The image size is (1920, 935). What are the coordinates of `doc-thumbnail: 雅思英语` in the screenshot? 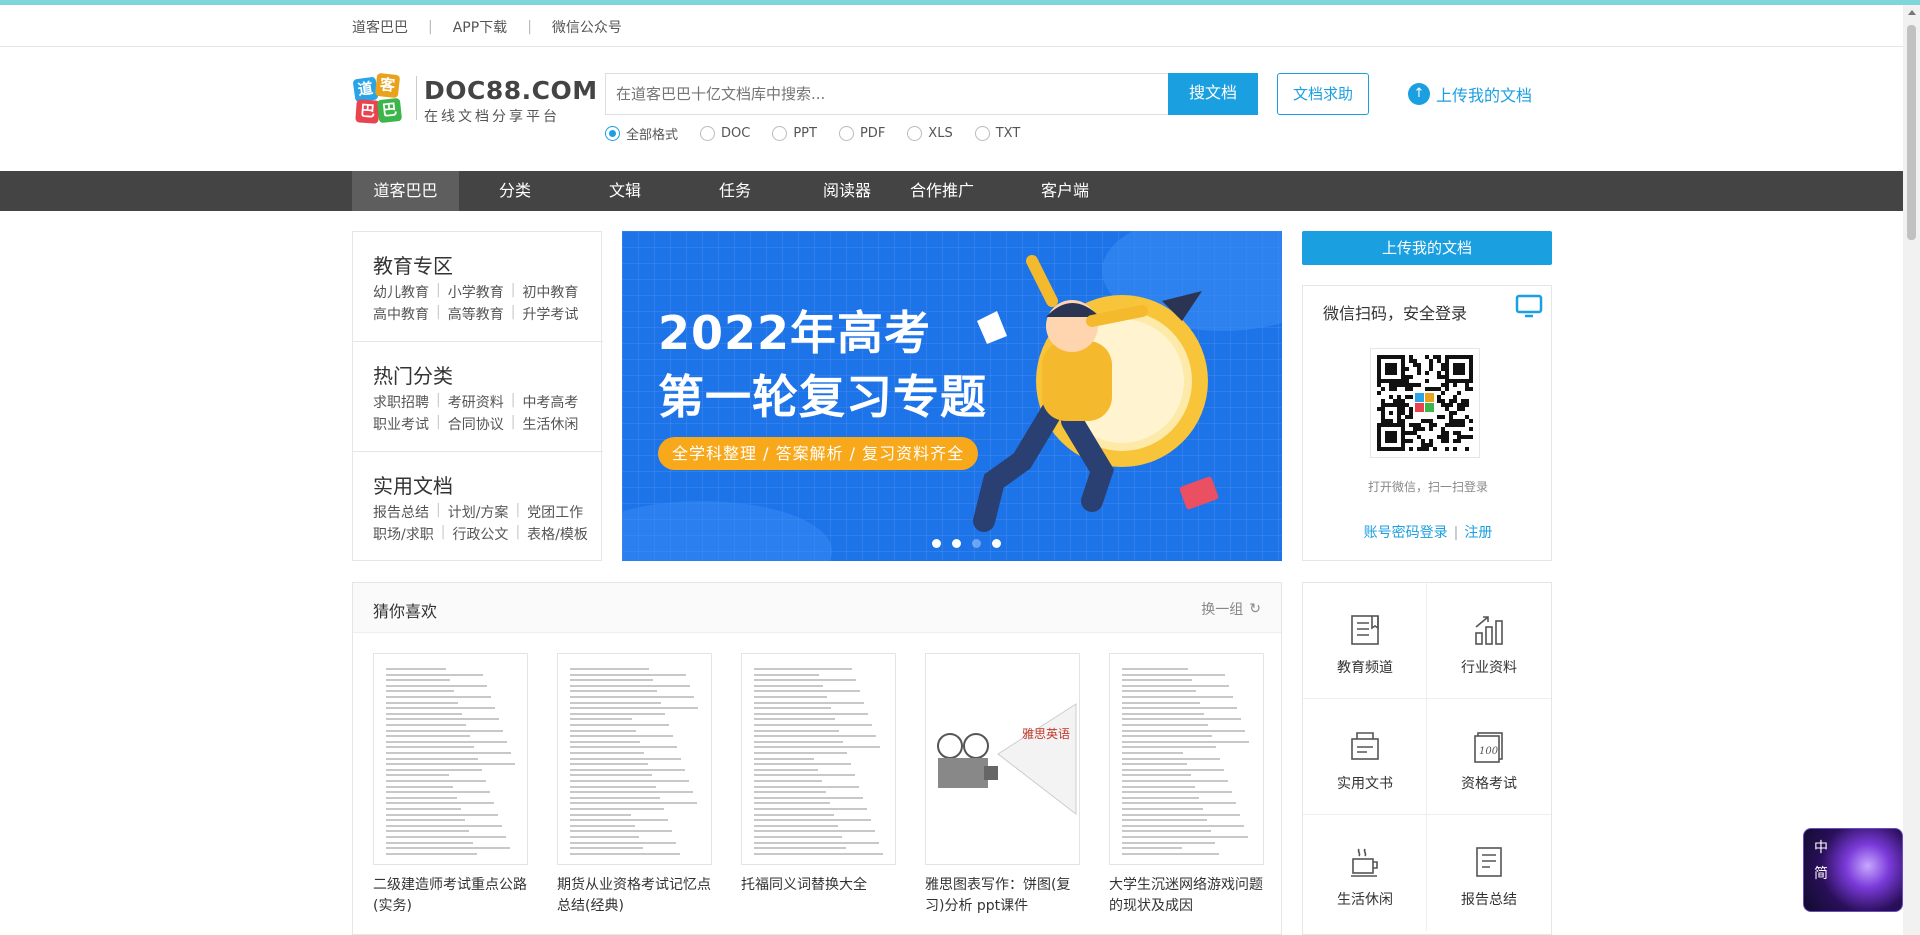 It's located at (1002, 759).